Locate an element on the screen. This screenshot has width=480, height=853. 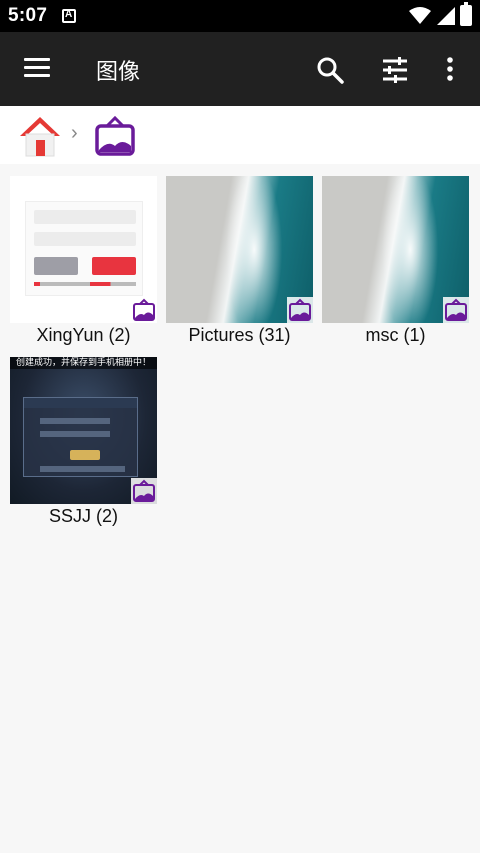
status-bar: 5:07 is located at coordinates (240, 16).